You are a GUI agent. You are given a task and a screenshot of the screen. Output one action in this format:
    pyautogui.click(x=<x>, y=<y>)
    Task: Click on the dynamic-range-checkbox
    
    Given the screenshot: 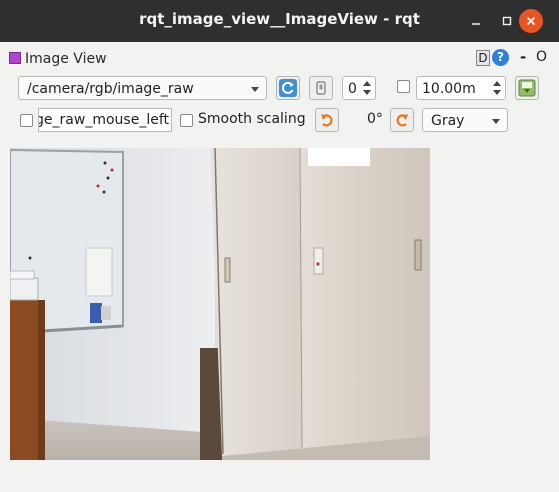 What is the action you would take?
    pyautogui.click(x=403, y=86)
    